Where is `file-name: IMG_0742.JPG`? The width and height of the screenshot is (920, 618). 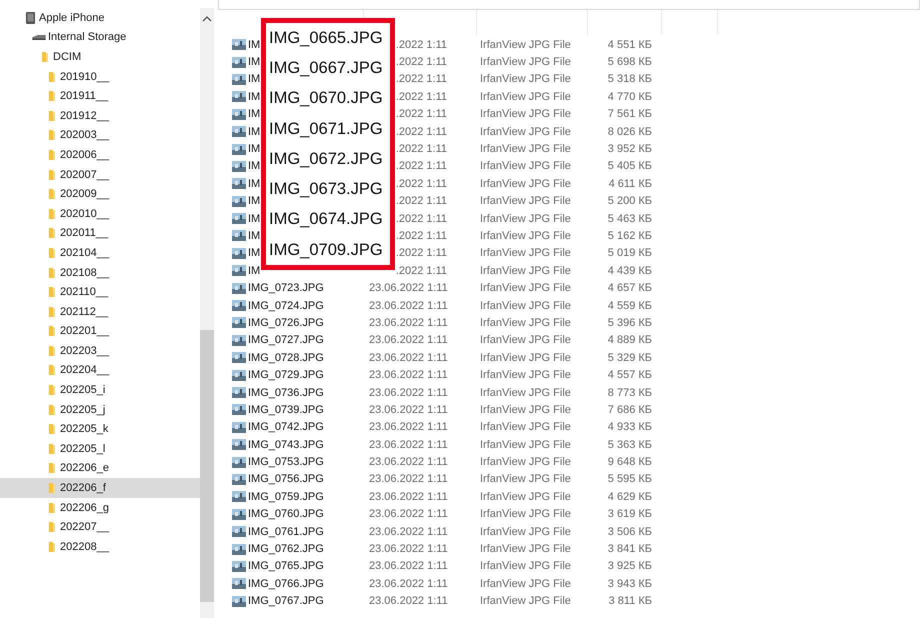
file-name: IMG_0742.JPG is located at coordinates (286, 427).